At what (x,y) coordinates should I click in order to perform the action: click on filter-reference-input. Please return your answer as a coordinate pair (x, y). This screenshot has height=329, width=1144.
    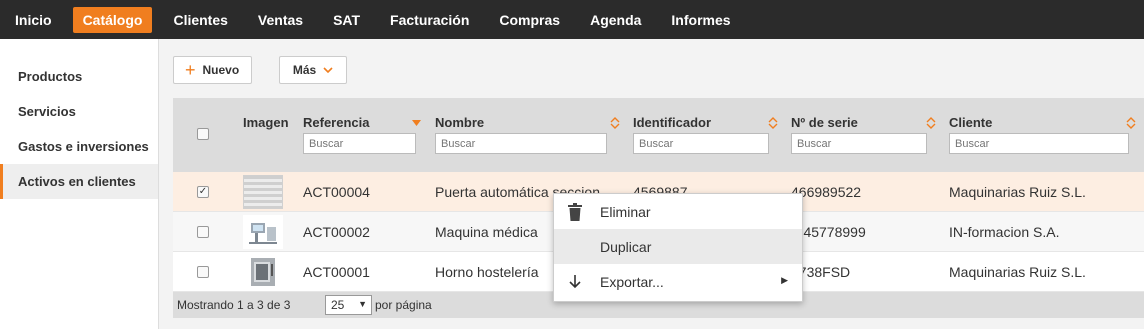
    Looking at the image, I should click on (359, 143).